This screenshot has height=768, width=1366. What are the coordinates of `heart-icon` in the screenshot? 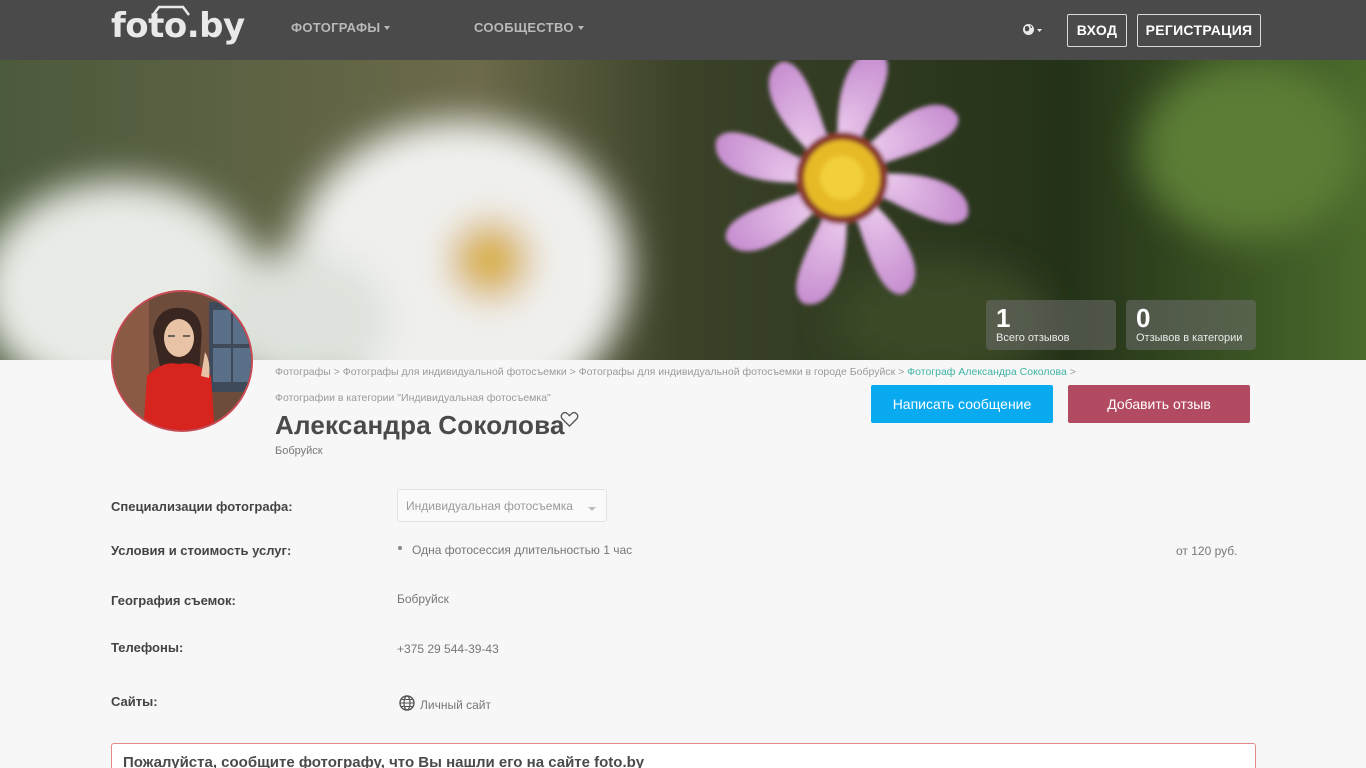 It's located at (569, 419).